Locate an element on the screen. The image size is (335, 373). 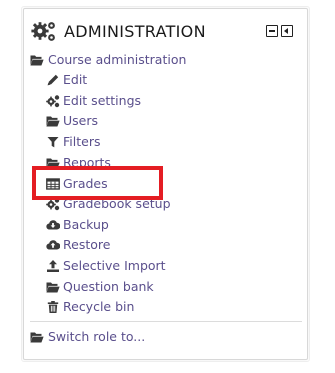
upload-icon is located at coordinates (53, 266).